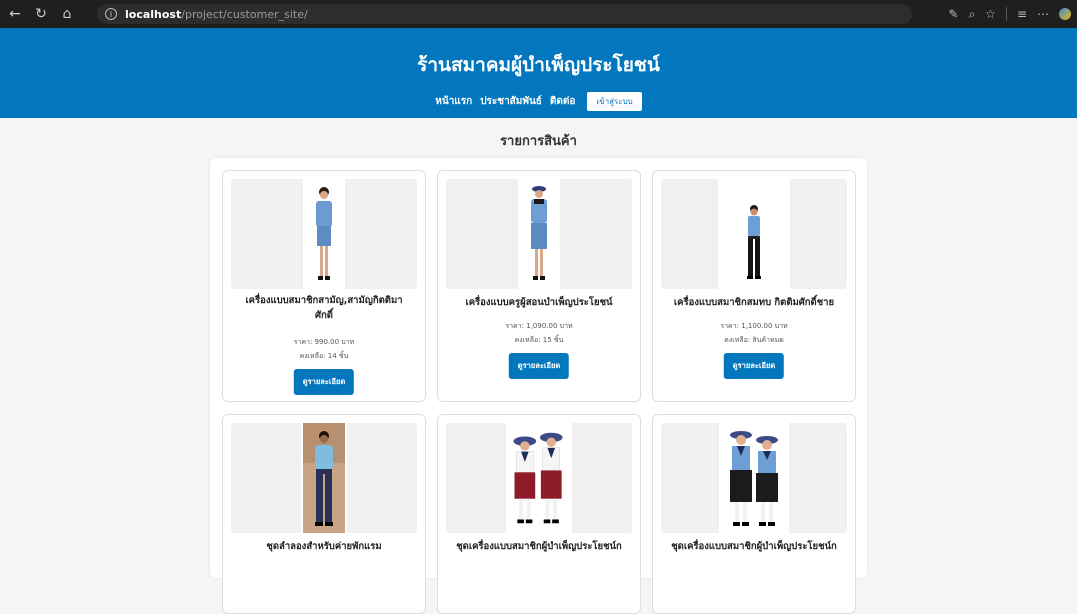 Image resolution: width=1077 pixels, height=614 pixels. Describe the element at coordinates (453, 101) in the screenshot. I see `nav-home-link: หน้าแรก` at that location.